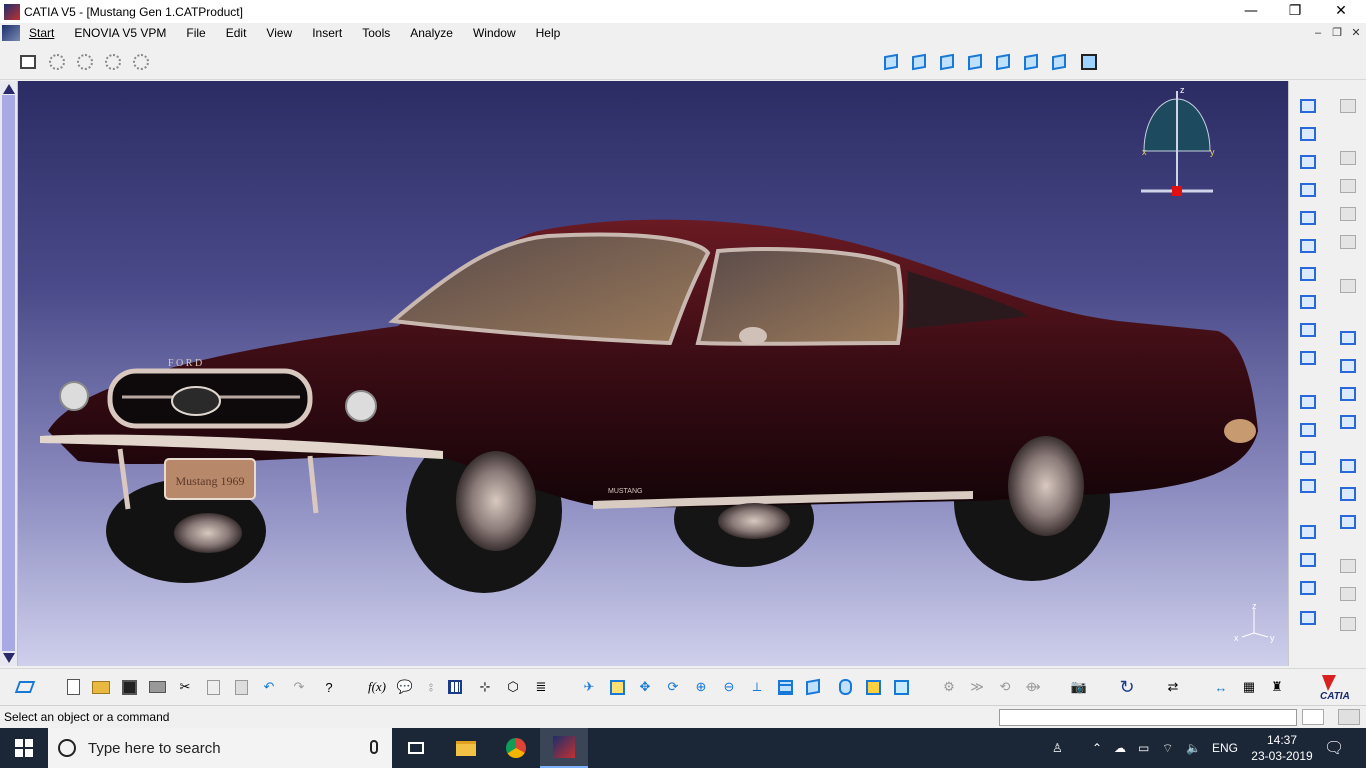 This screenshot has width=1366, height=768. I want to click on zoom-out-icon: ⊖, so click(729, 687).